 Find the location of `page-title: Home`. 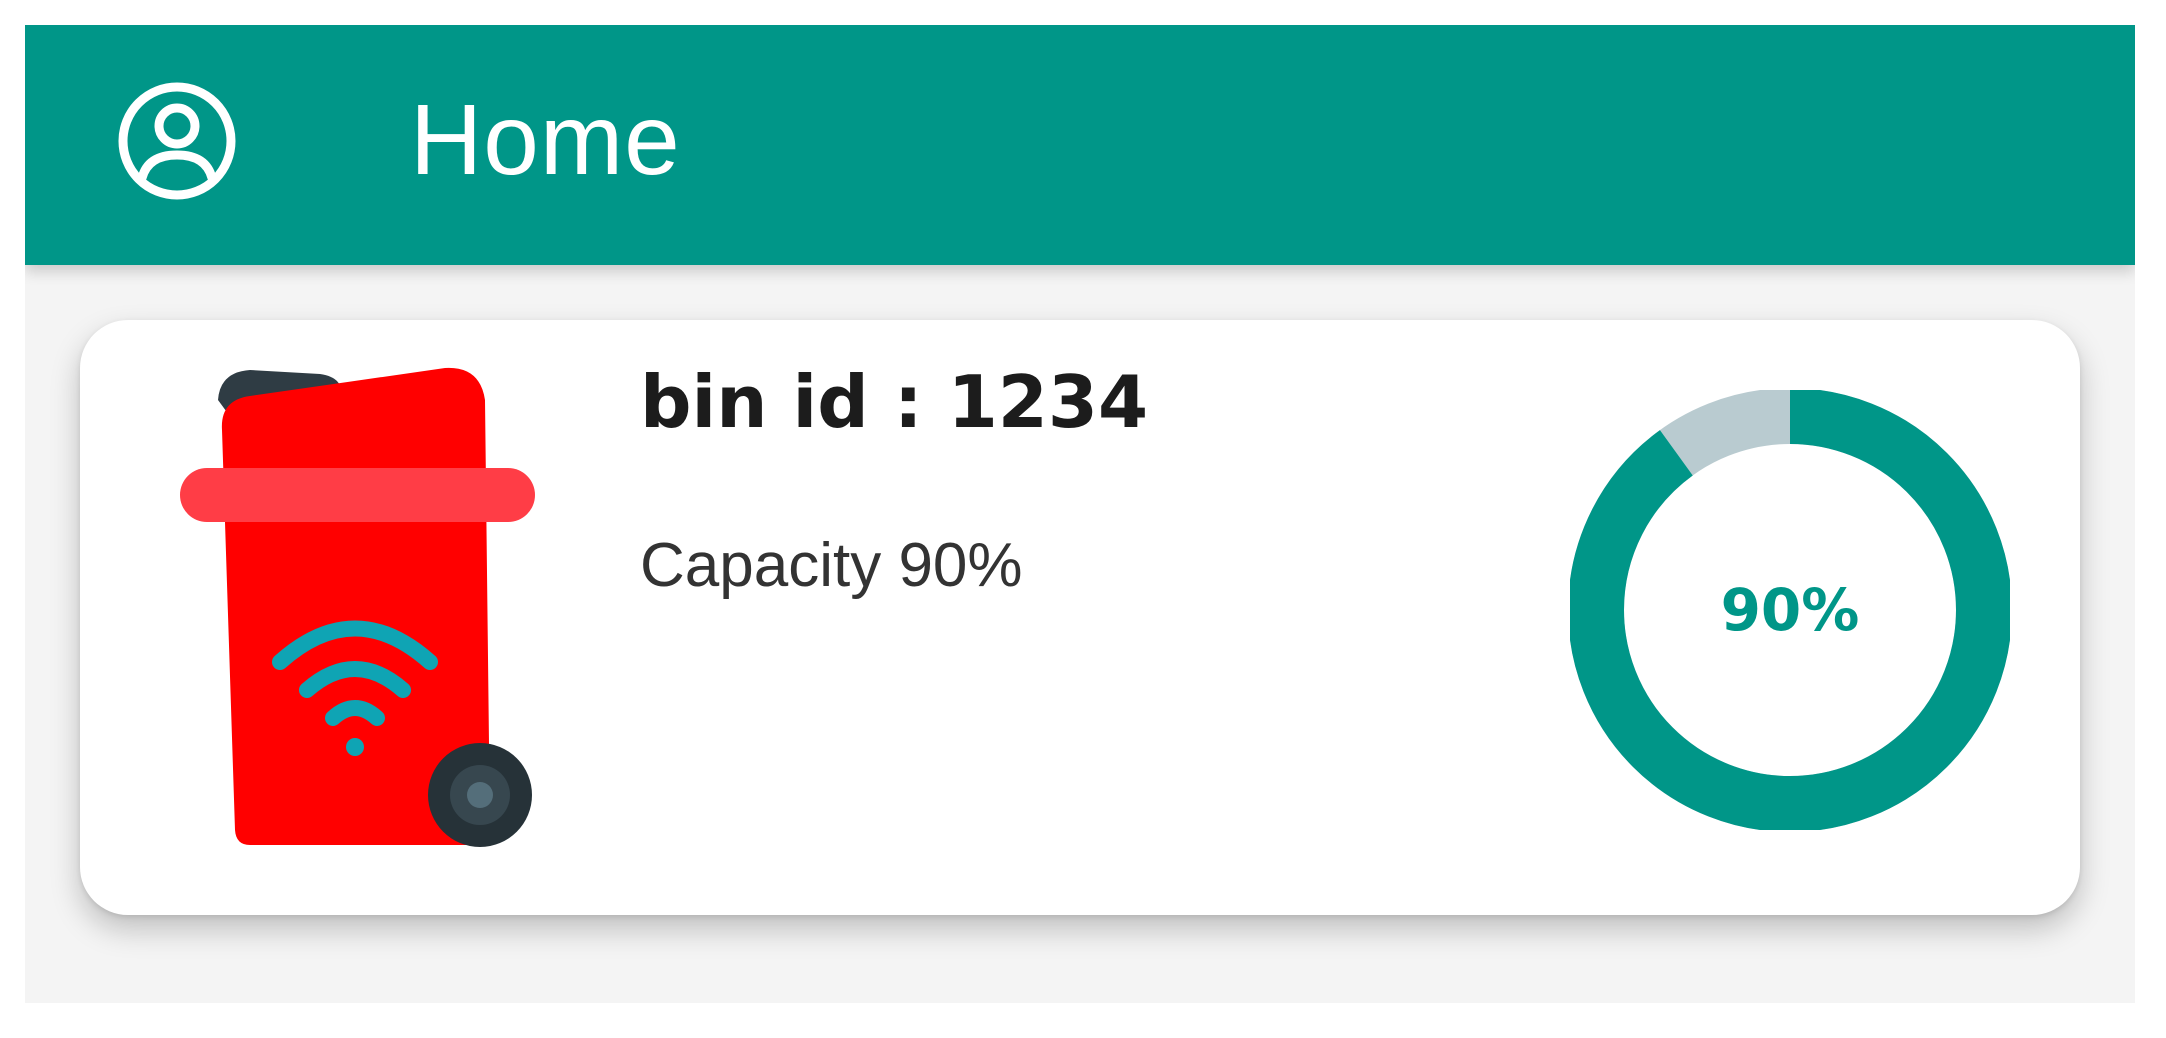

page-title: Home is located at coordinates (545, 140).